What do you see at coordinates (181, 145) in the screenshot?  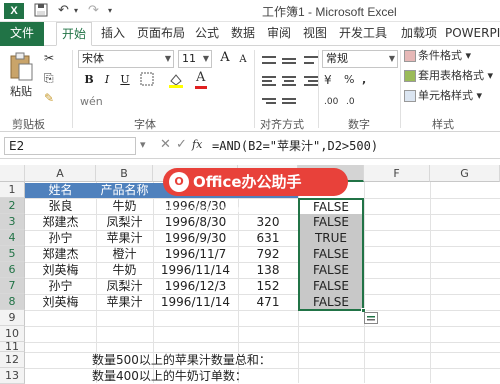 I see `enter-icon: ✓` at bounding box center [181, 145].